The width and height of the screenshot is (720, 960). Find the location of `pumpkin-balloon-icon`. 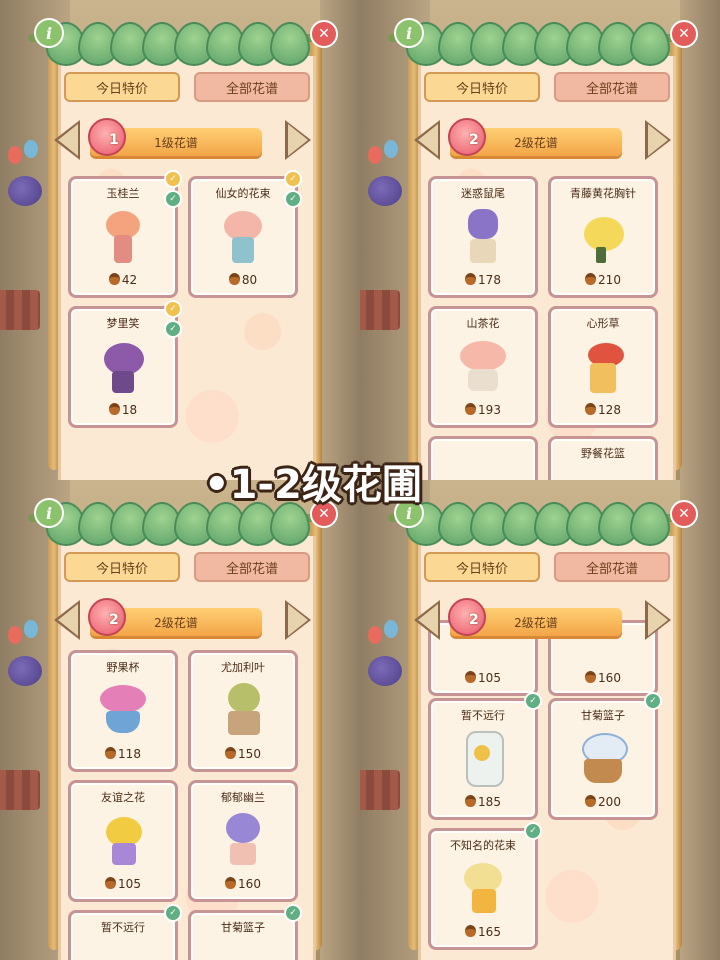

pumpkin-balloon-icon is located at coordinates (25, 191).